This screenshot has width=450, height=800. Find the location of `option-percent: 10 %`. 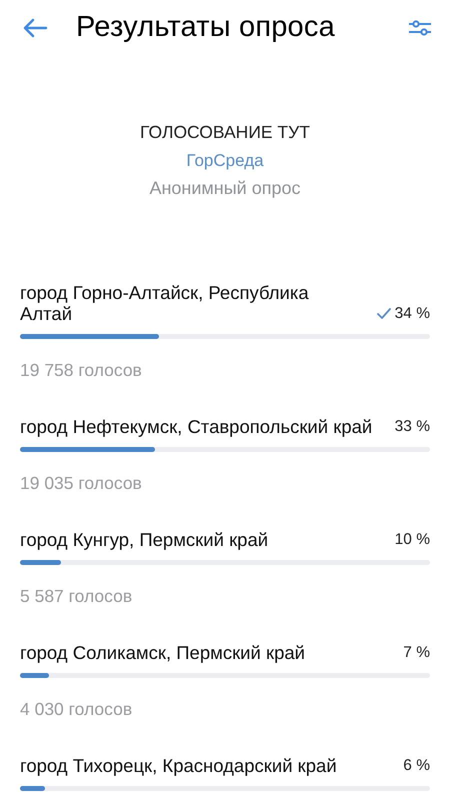

option-percent: 10 % is located at coordinates (412, 540).